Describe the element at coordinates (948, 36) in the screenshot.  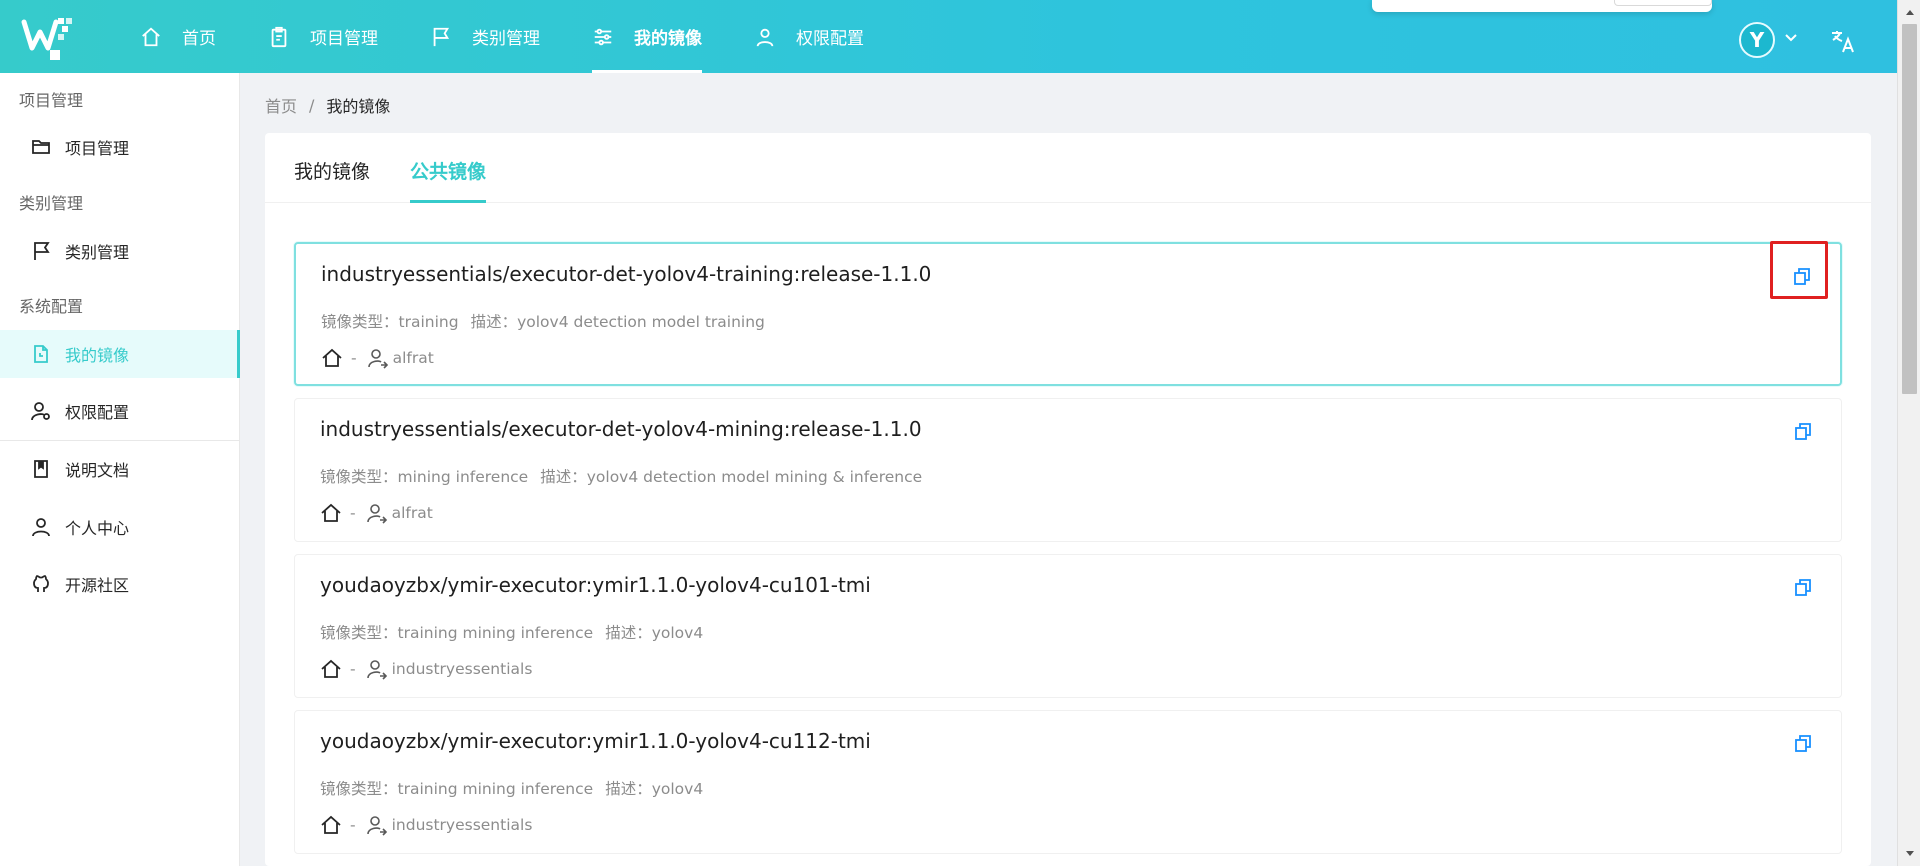
I see `top-header: 首页 项目管理 类别管理 我的镜像 权限配置 Y` at that location.